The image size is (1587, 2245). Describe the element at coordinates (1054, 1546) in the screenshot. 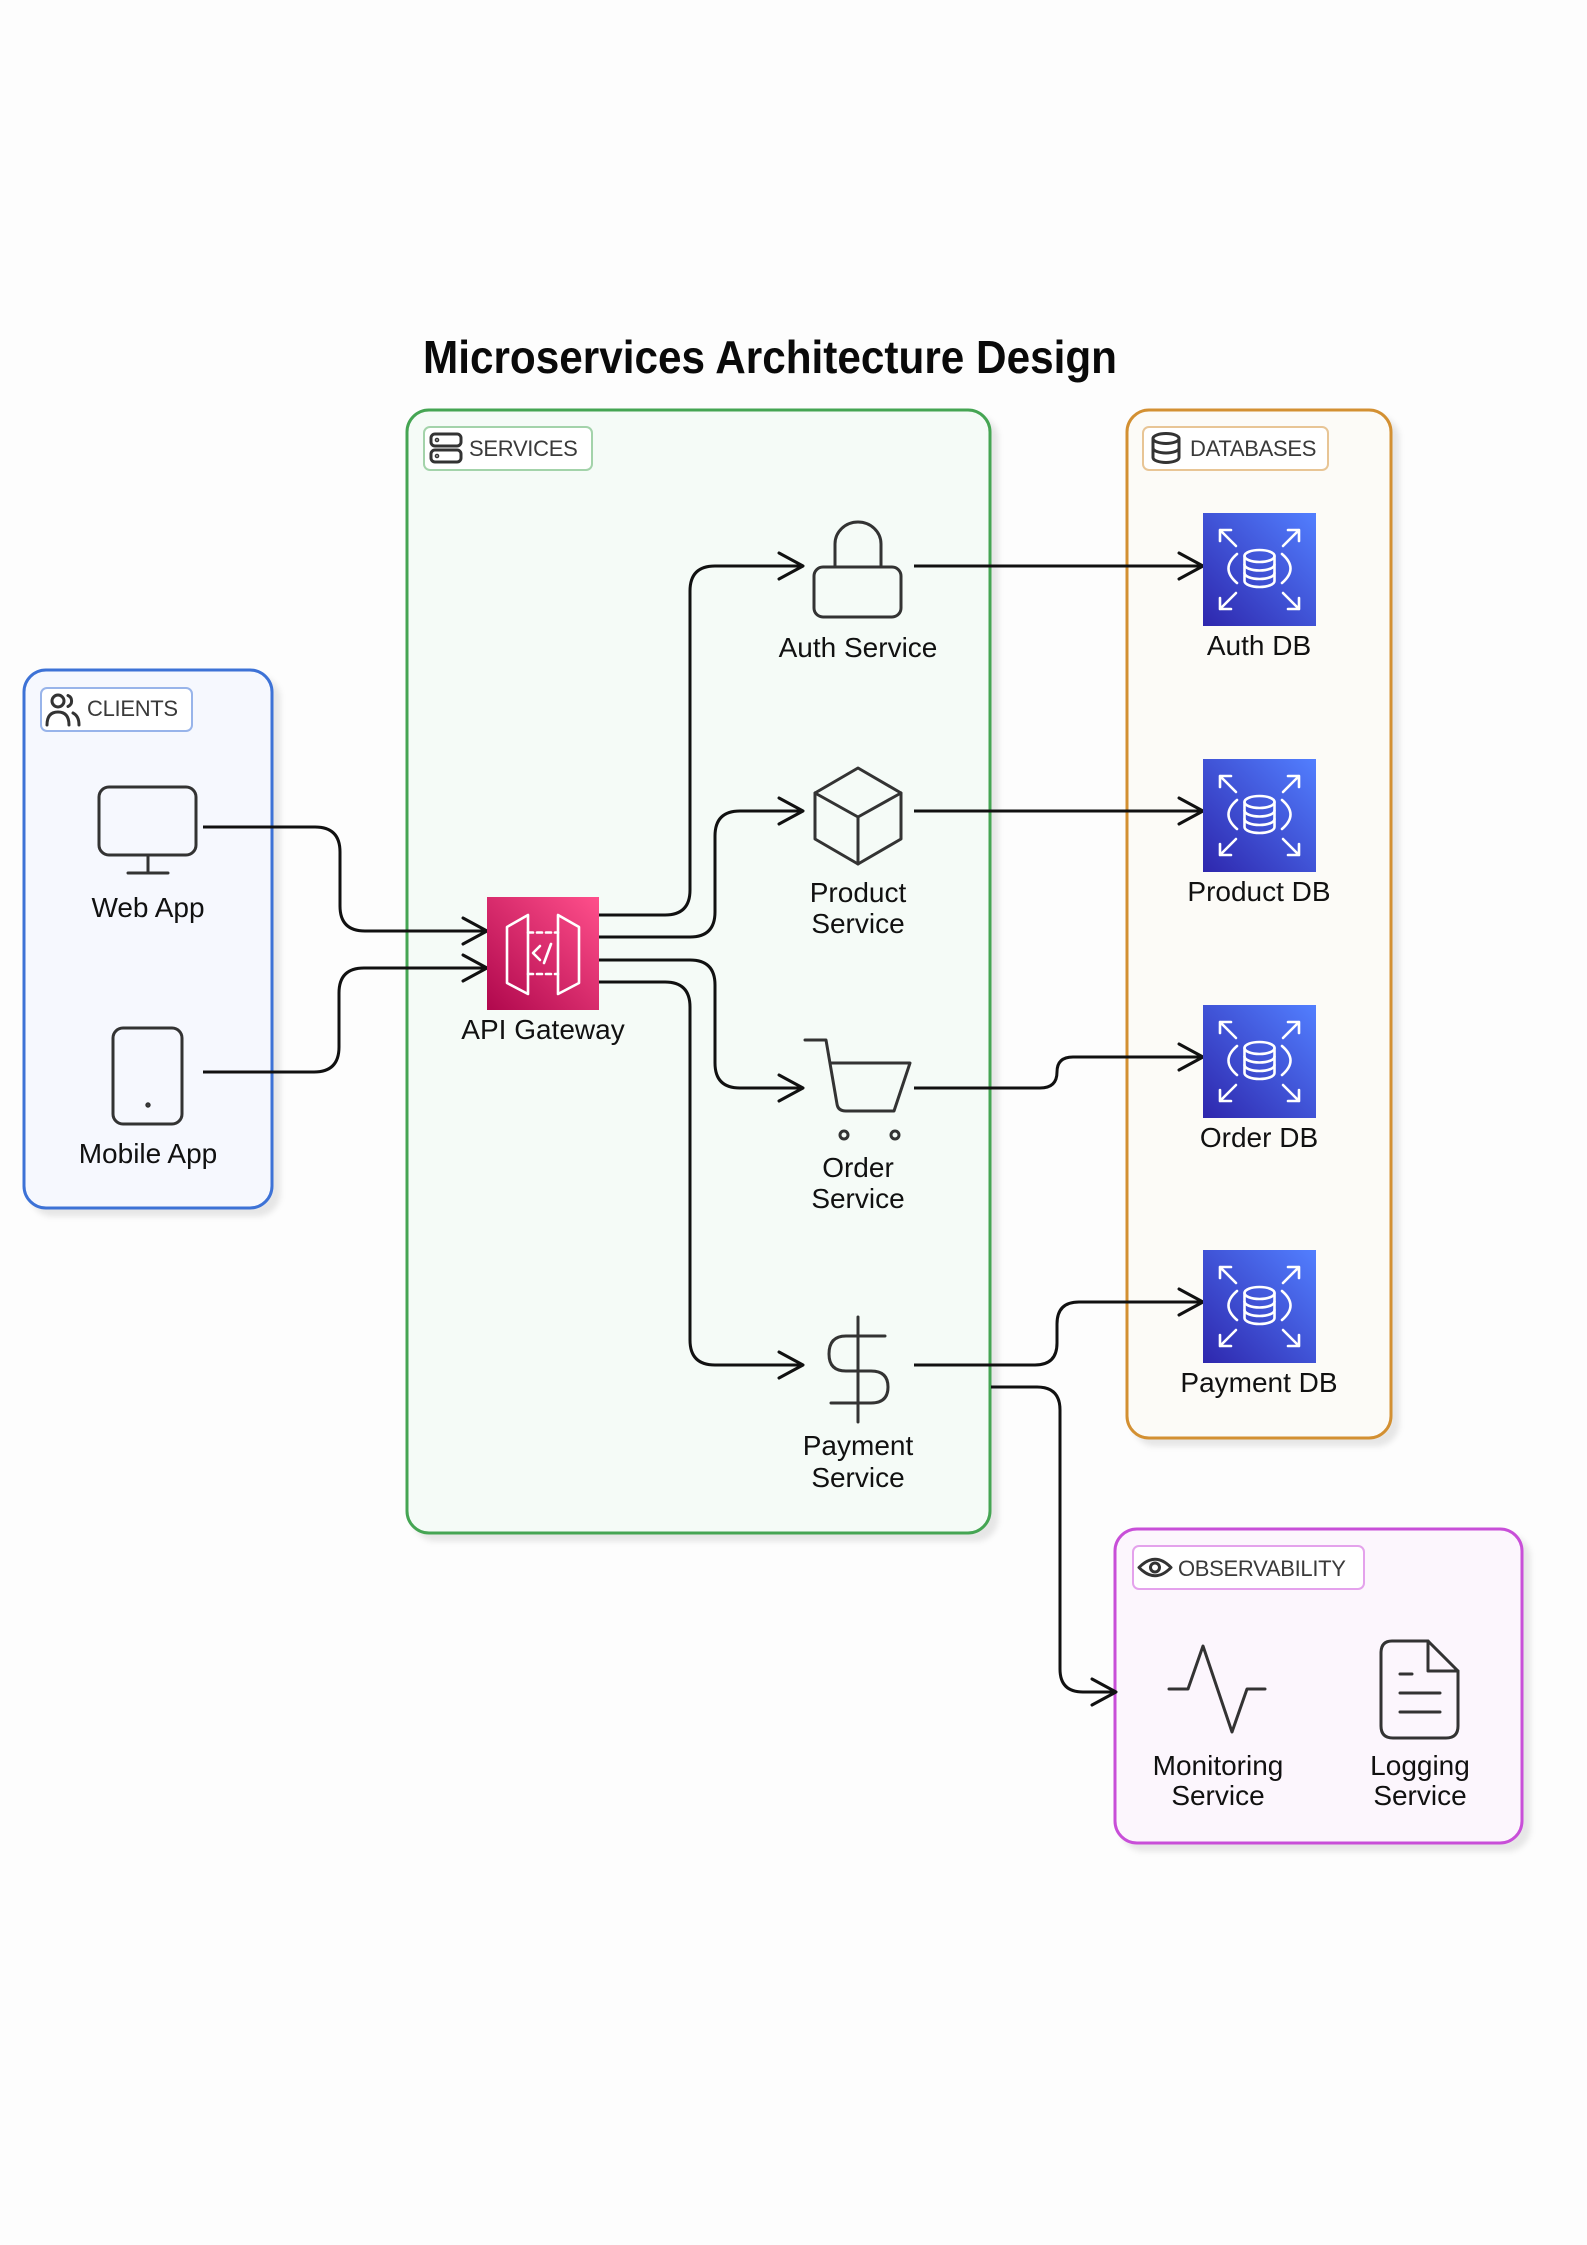

I see `edge-payment-service-to-observability` at that location.